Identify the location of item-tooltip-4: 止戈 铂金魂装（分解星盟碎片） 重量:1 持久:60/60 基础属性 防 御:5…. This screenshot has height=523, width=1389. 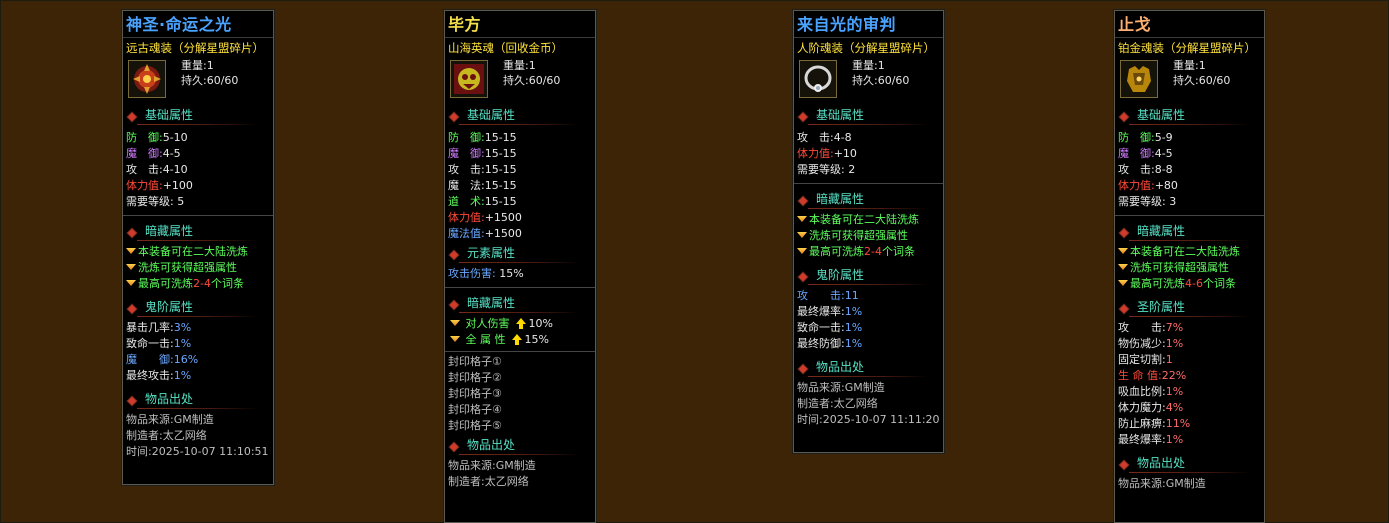
(1189, 266).